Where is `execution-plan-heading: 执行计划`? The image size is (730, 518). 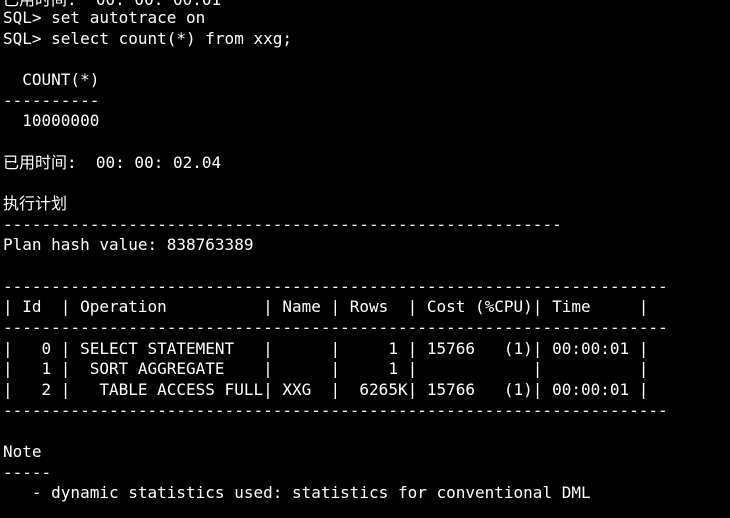 execution-plan-heading: 执行计划 is located at coordinates (35, 203).